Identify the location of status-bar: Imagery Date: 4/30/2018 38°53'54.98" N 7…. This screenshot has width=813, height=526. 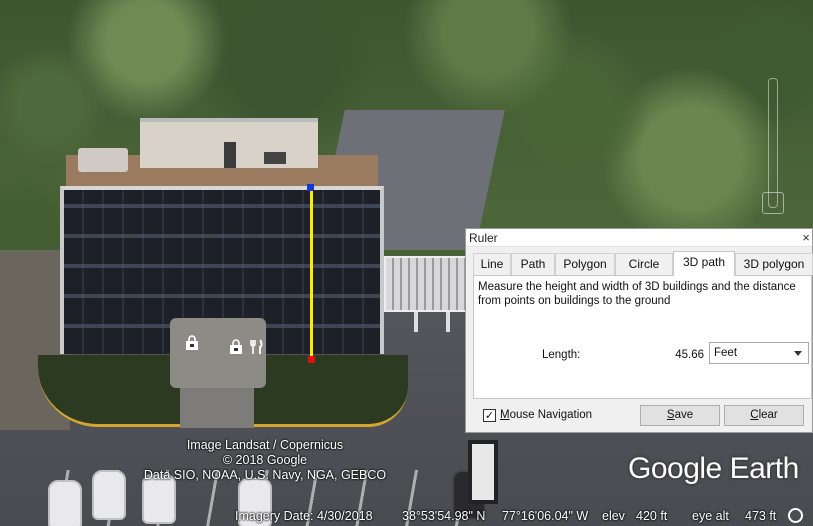
(406, 516).